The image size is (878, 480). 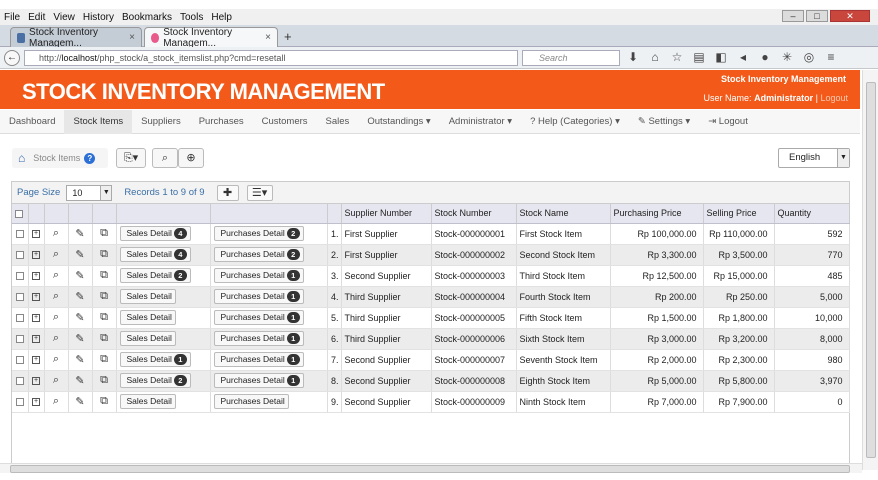 I want to click on page-size-select: 10 ▼, so click(x=89, y=192).